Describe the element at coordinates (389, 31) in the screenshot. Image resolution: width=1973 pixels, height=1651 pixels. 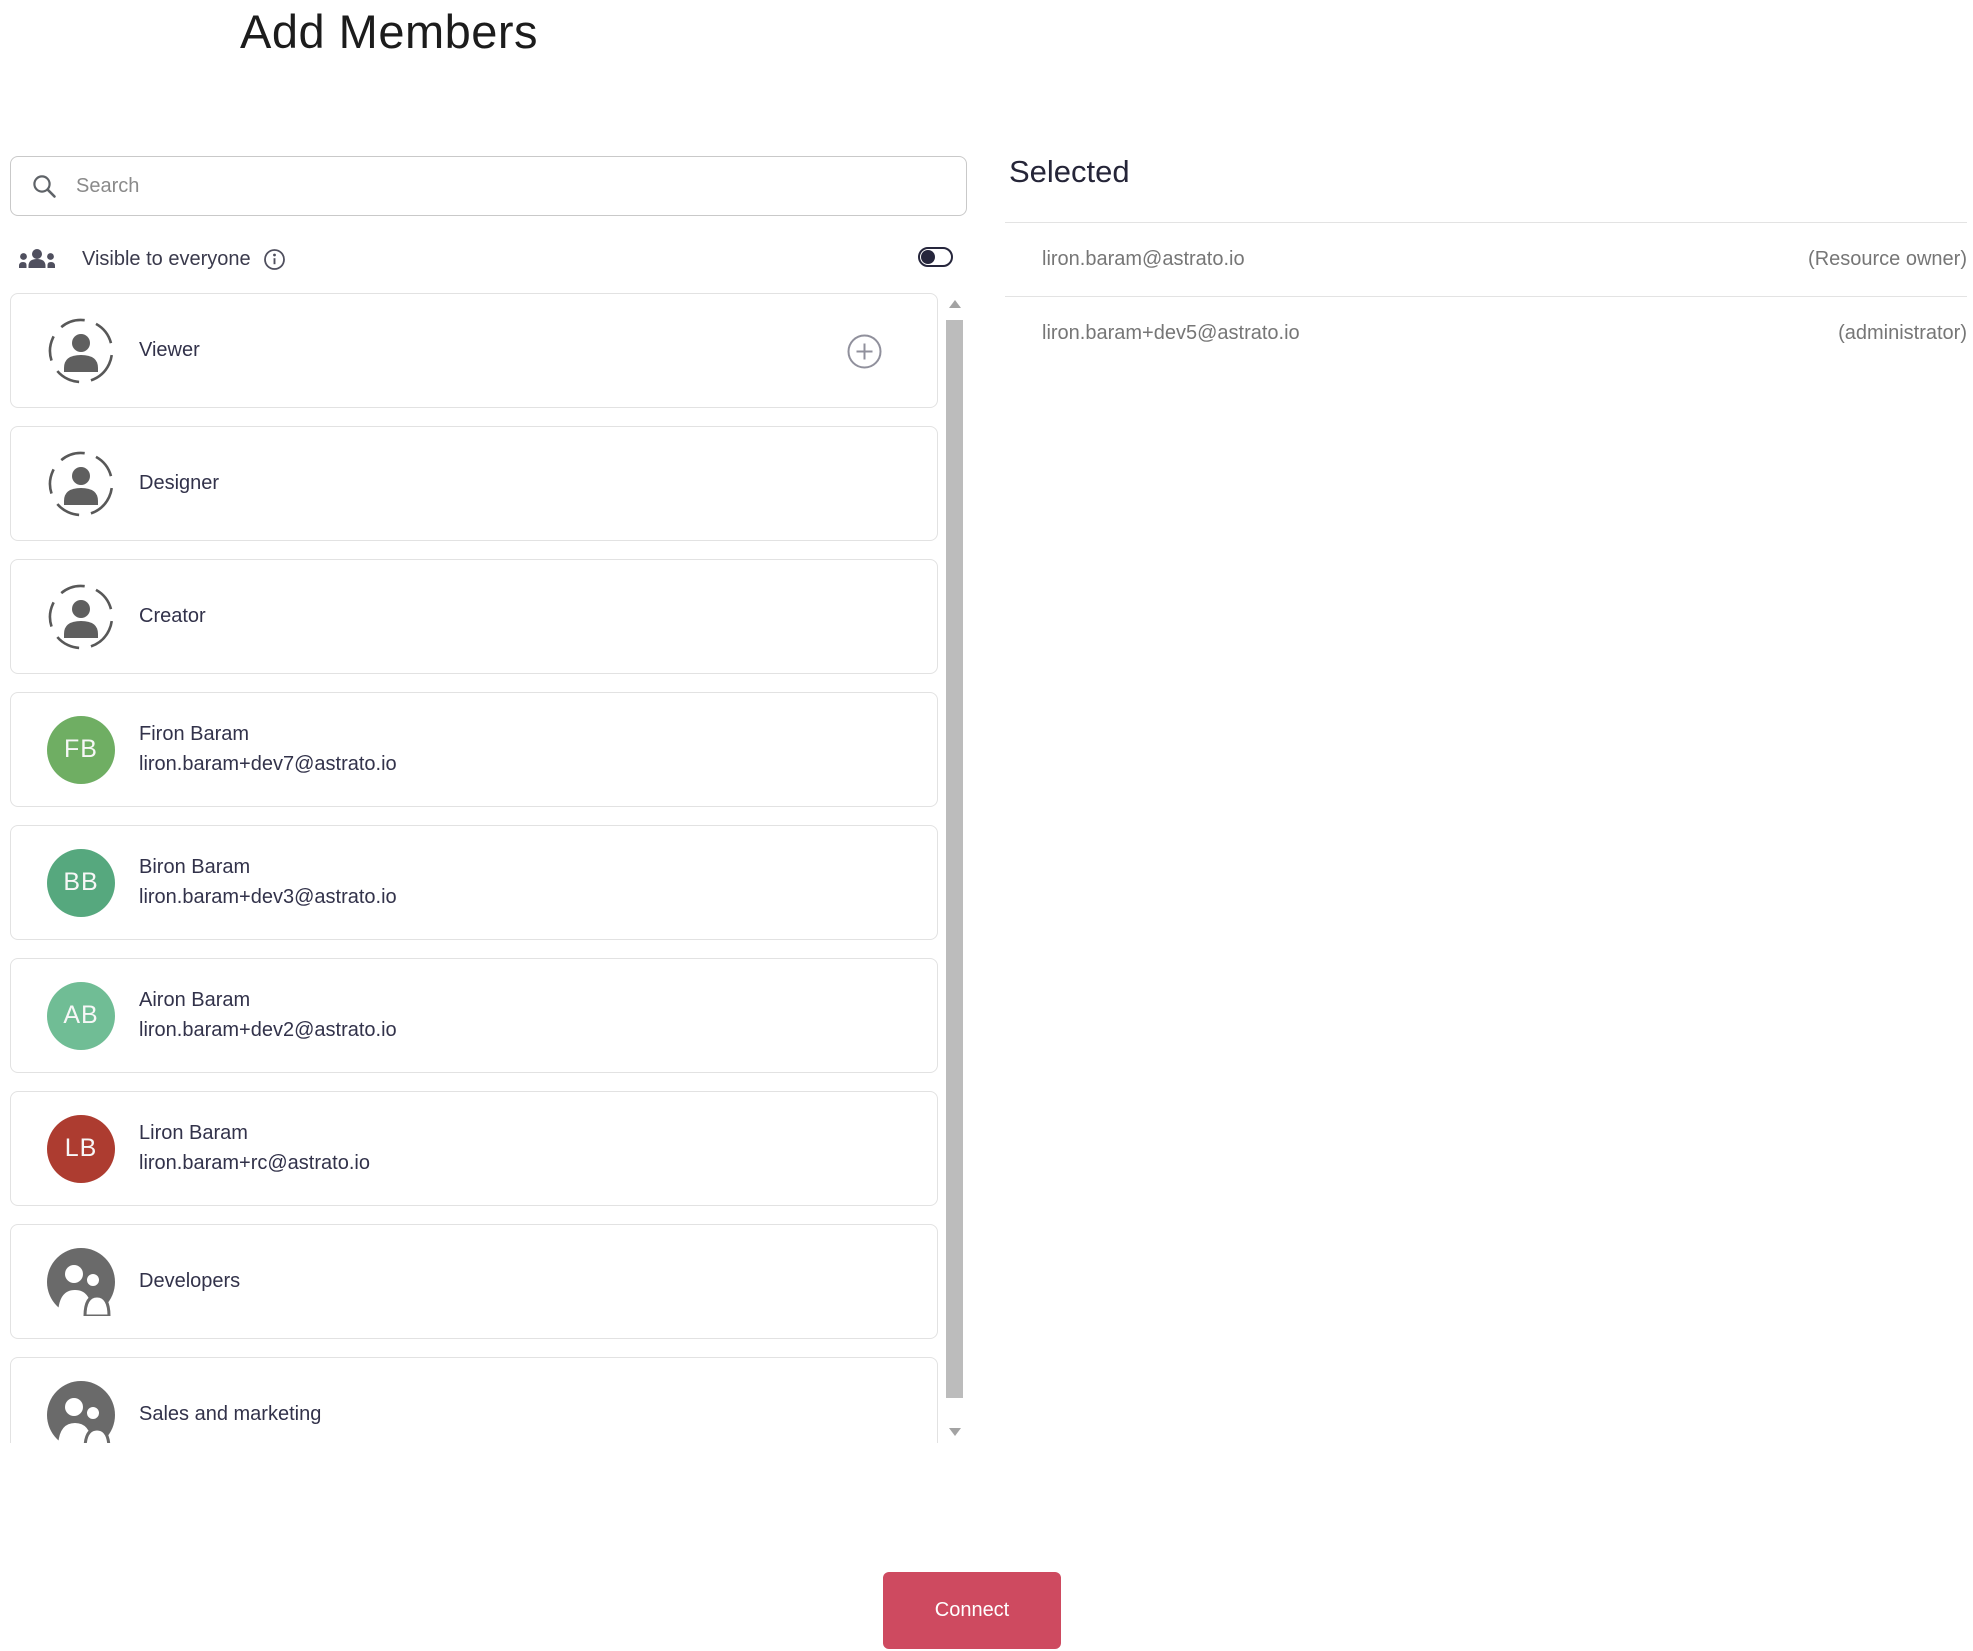
I see `page-title: Add Members` at that location.